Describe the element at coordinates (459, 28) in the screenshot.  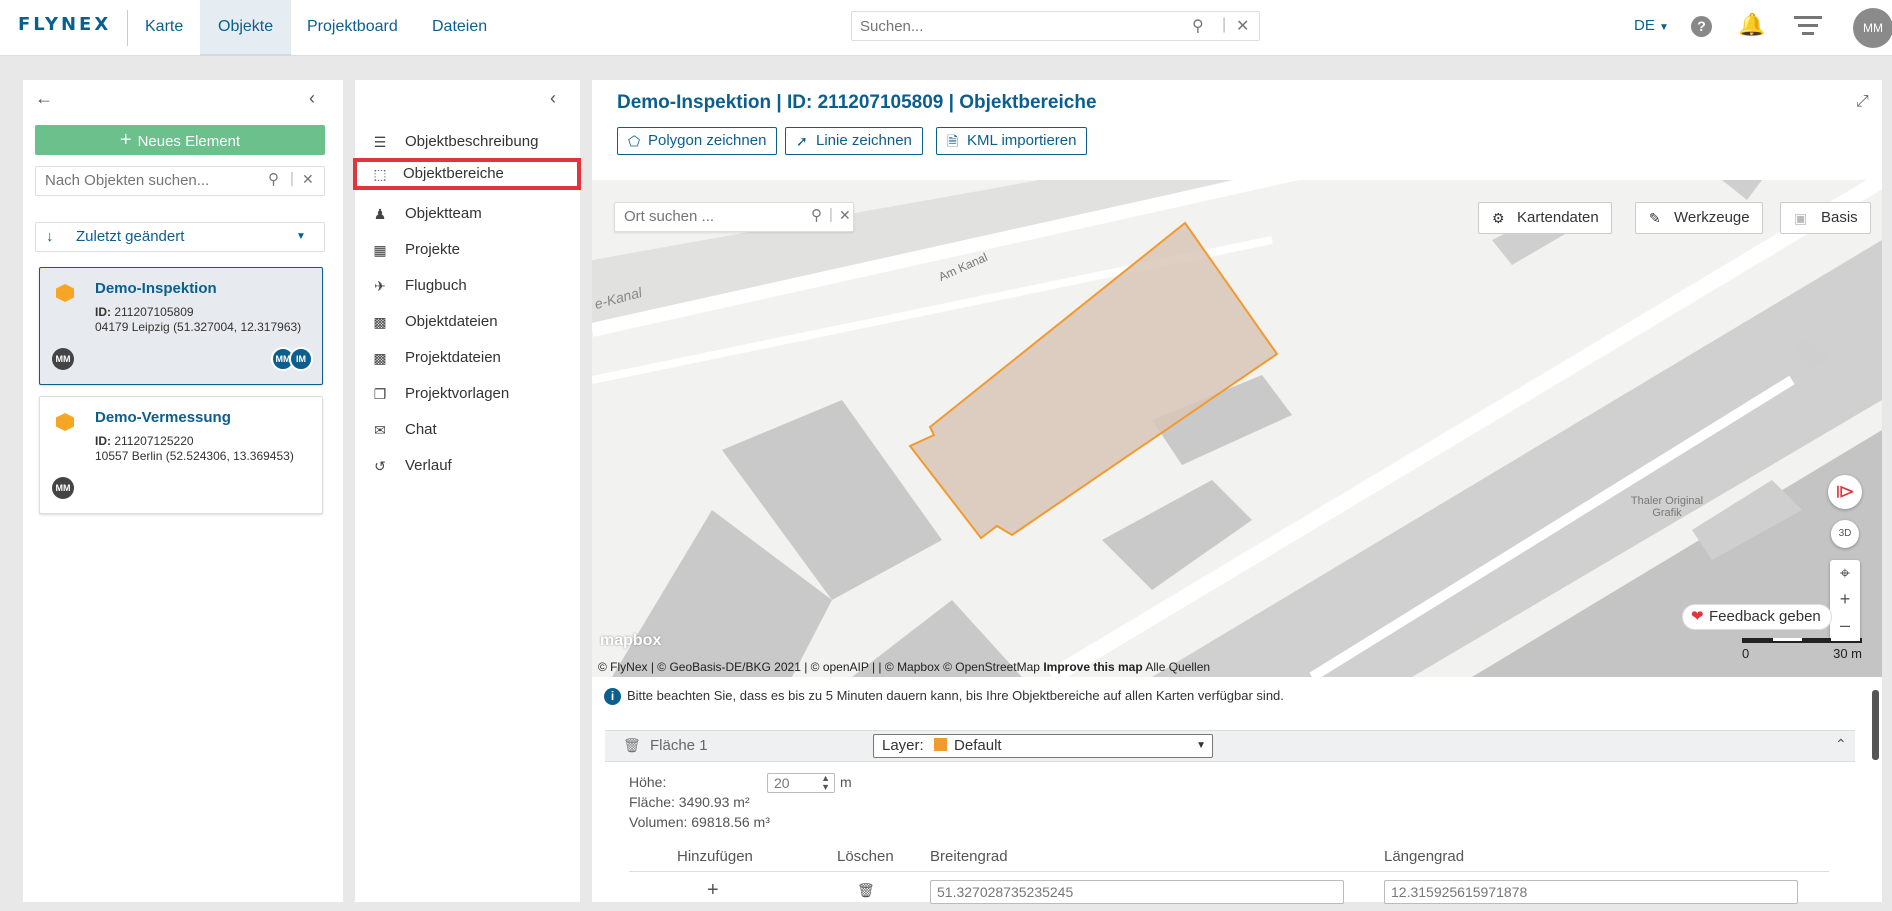
I see `nav-dateien: Dateien` at that location.